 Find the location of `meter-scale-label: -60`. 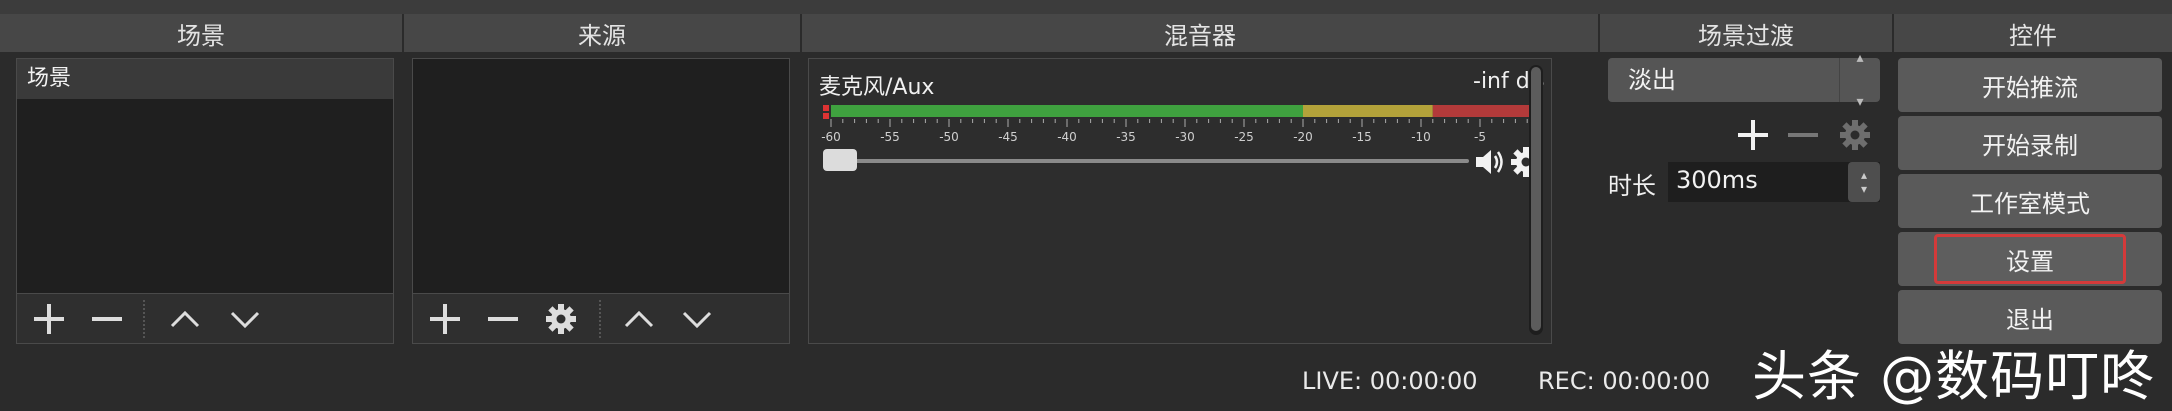

meter-scale-label: -60 is located at coordinates (831, 137).